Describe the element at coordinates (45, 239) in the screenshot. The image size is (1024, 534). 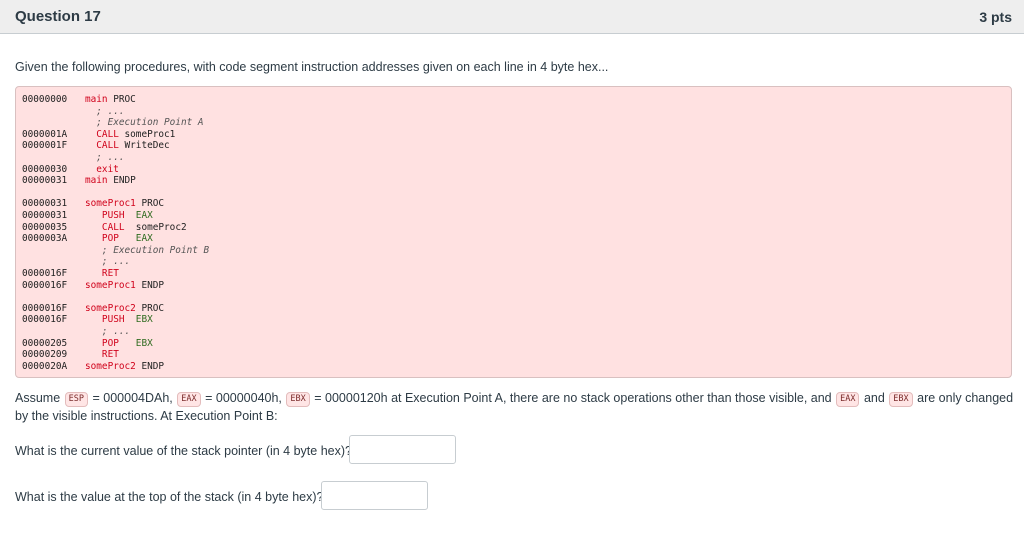
I see `code-address: 0000003A` at that location.